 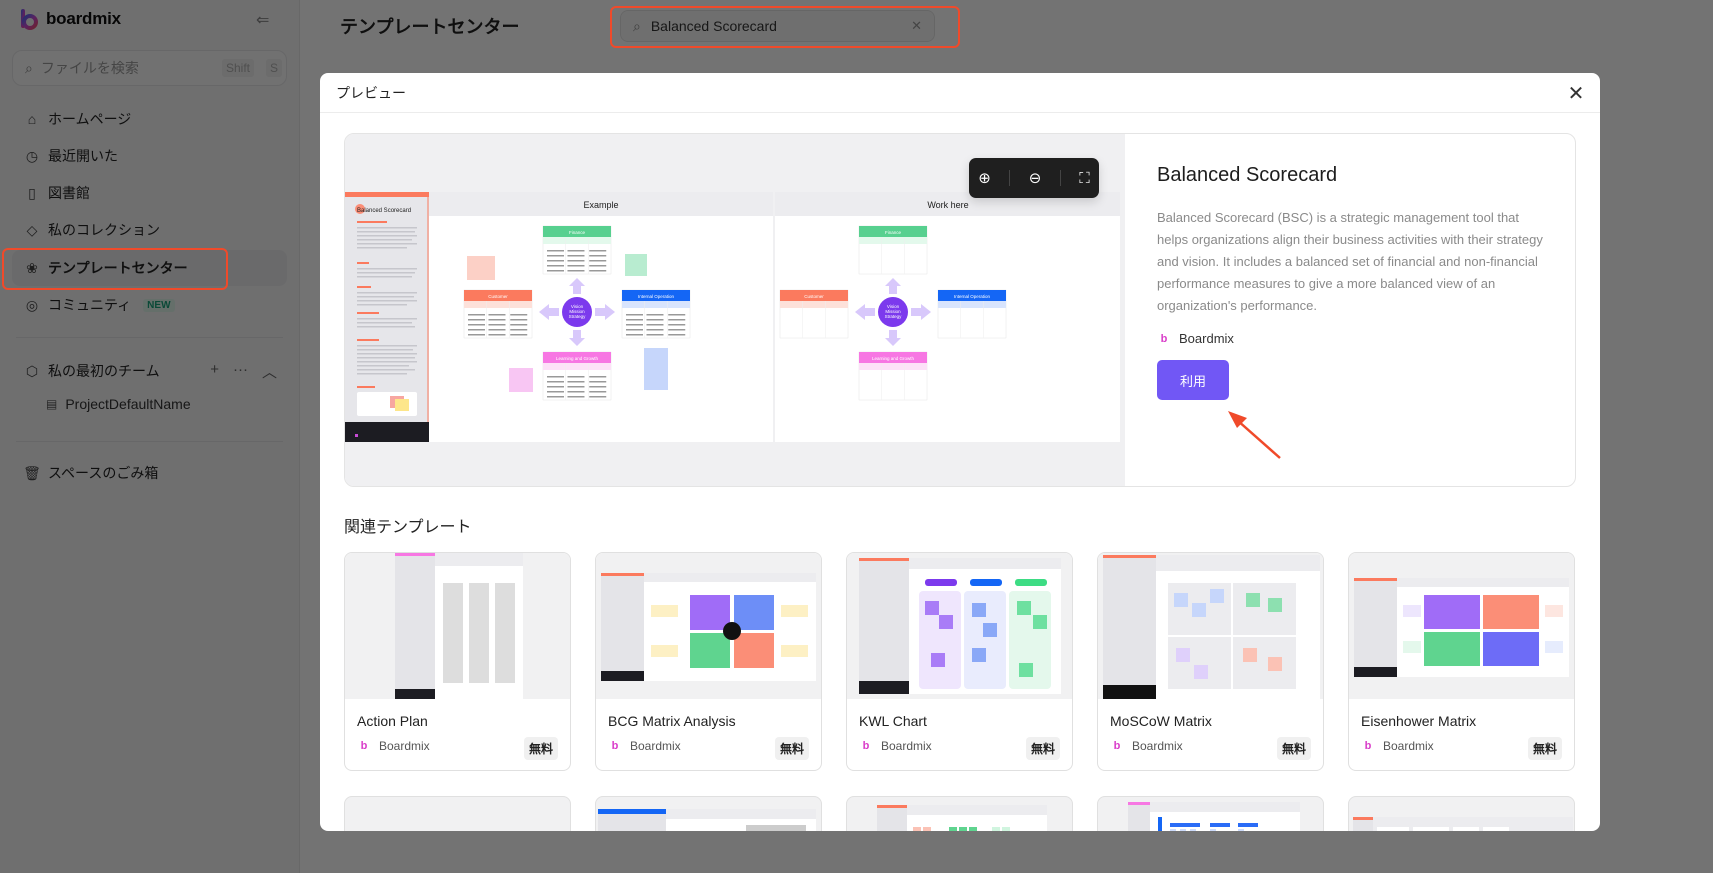 What do you see at coordinates (1576, 93) in the screenshot?
I see `close-icon: ✕` at bounding box center [1576, 93].